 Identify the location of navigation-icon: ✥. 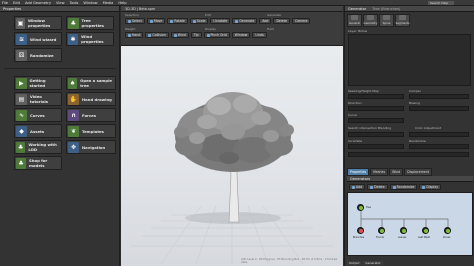
(73, 147).